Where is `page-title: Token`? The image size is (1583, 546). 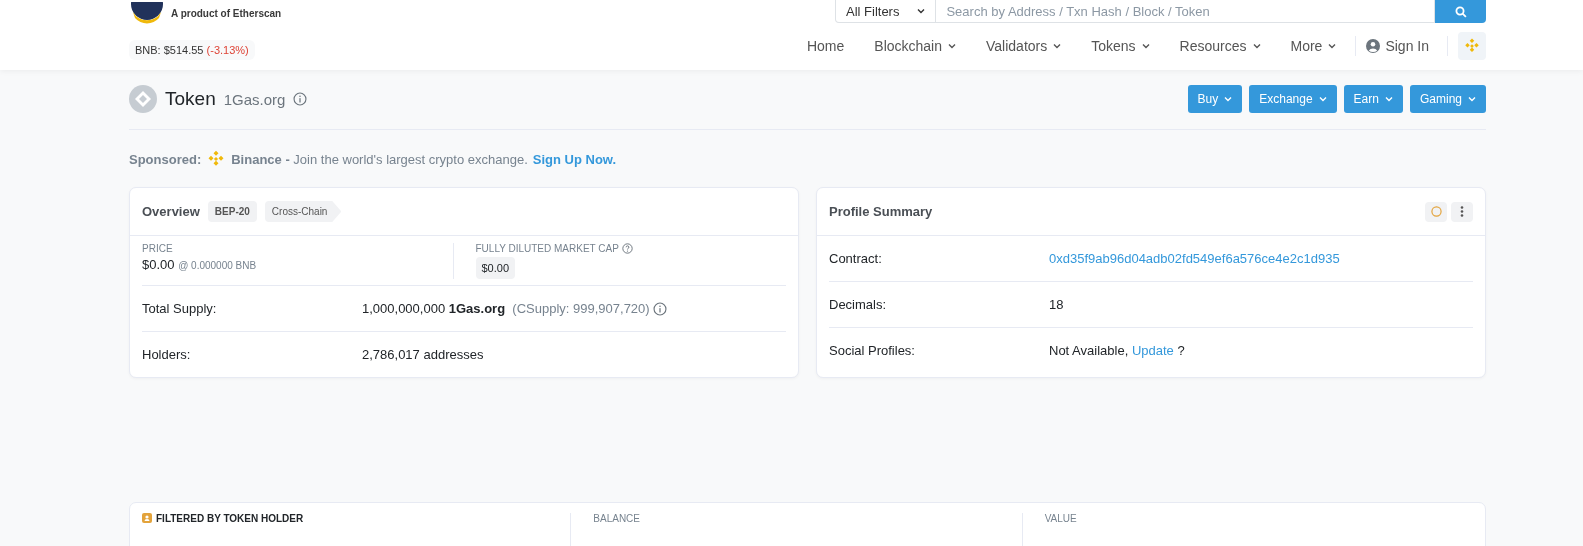 page-title: Token is located at coordinates (190, 99).